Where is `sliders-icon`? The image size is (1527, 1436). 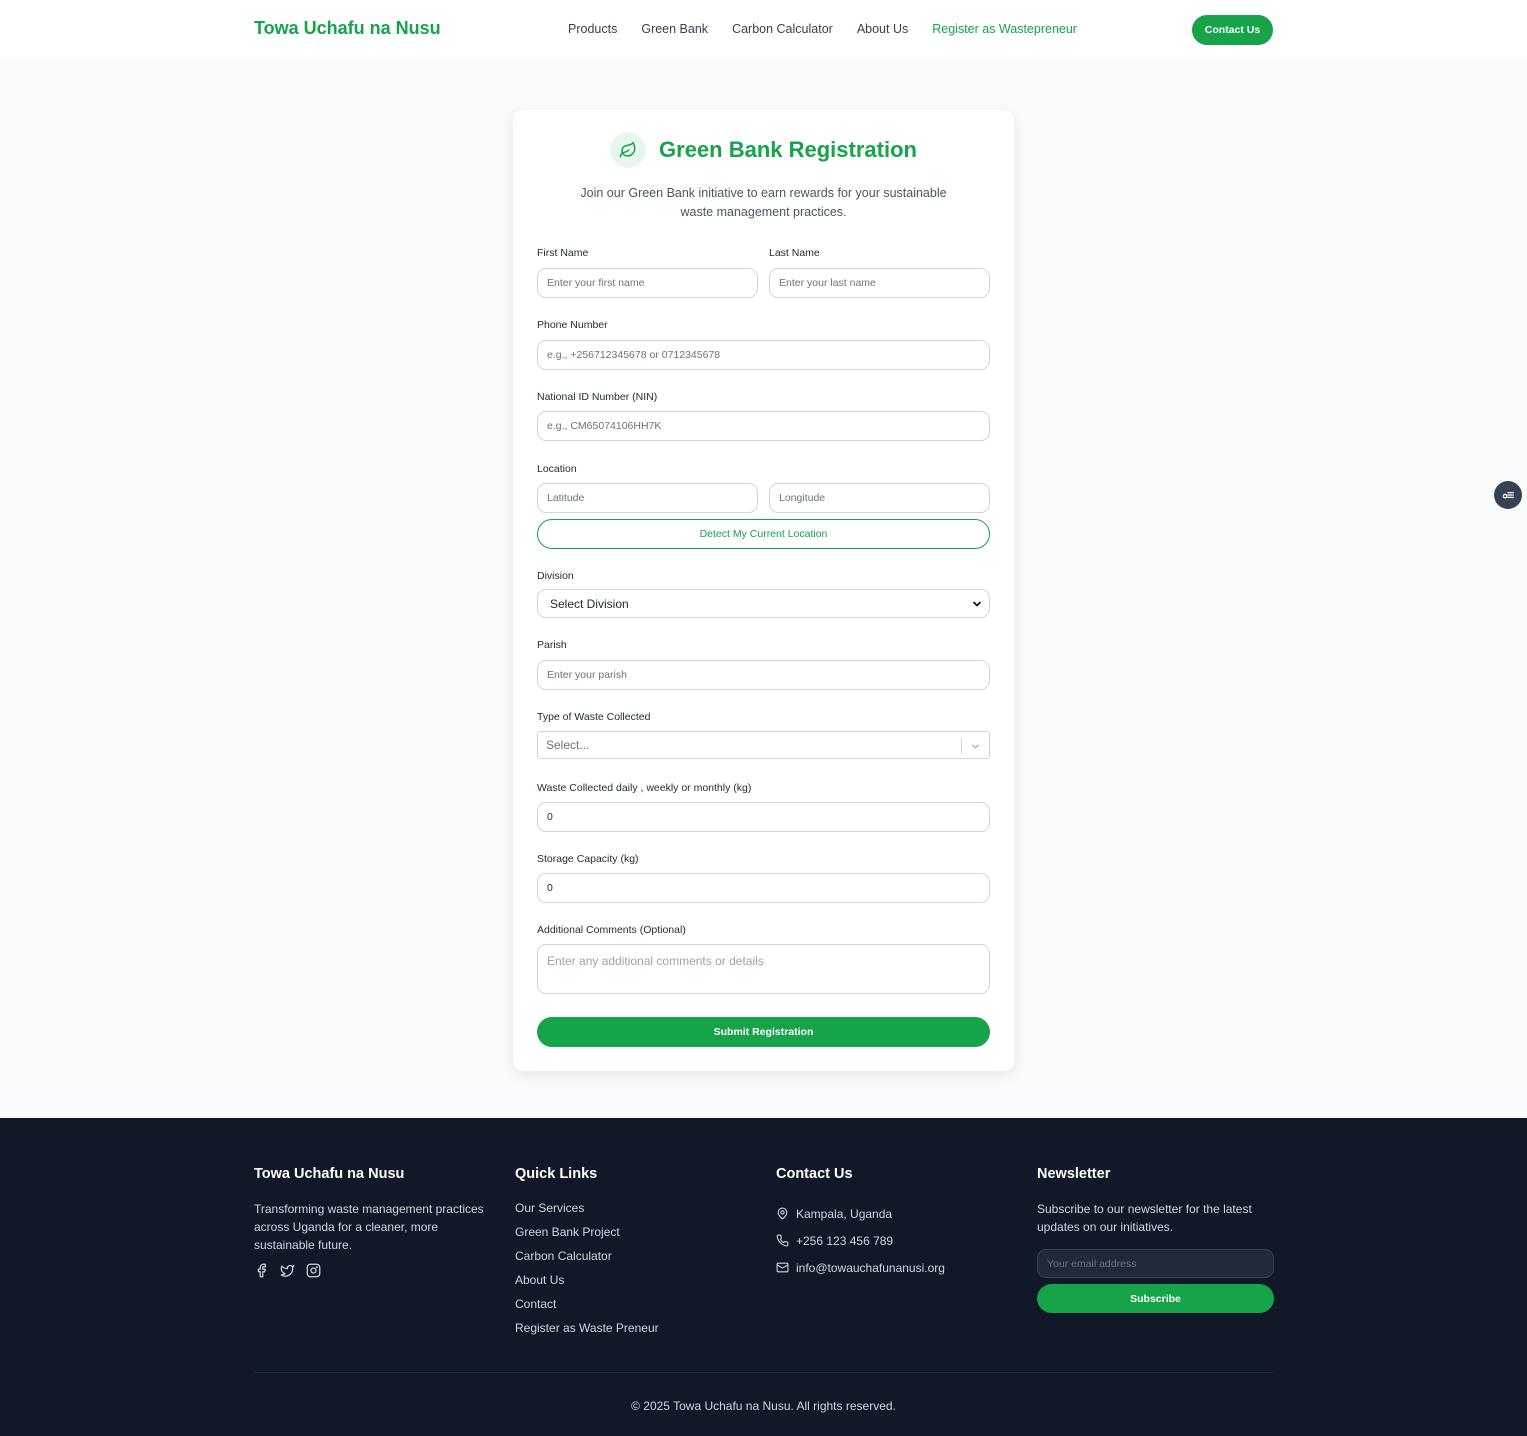 sliders-icon is located at coordinates (1508, 495).